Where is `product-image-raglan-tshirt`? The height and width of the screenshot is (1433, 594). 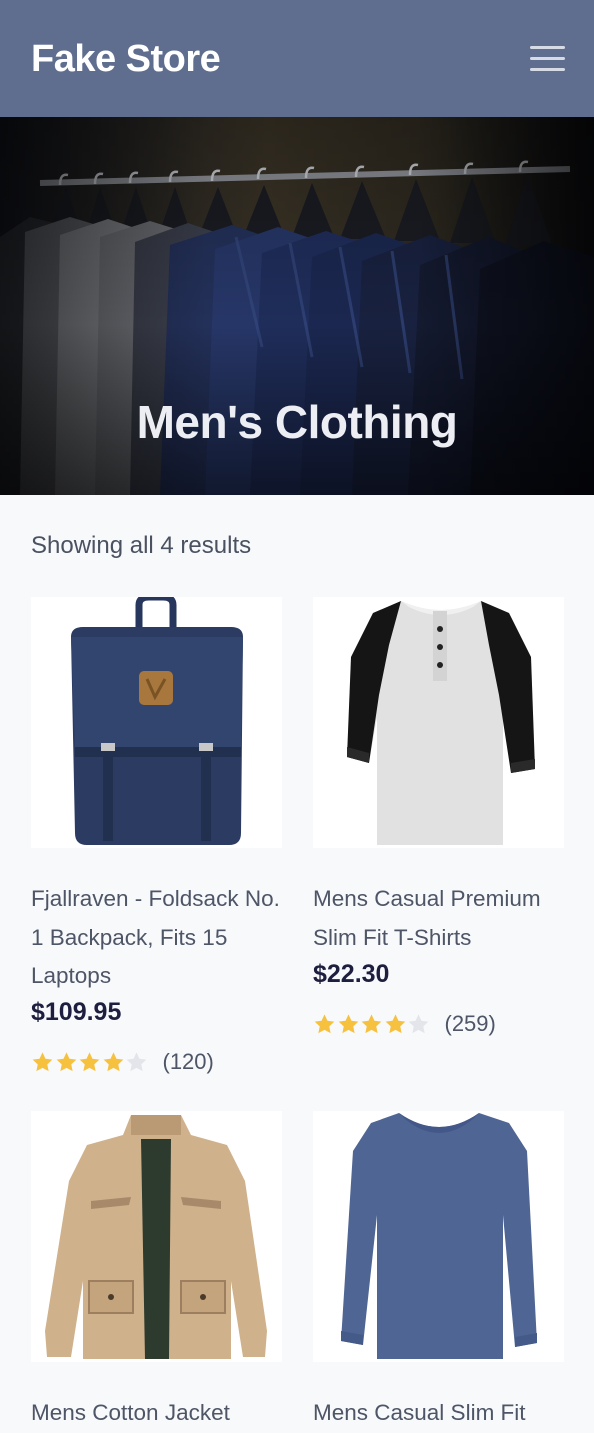
product-image-raglan-tshirt is located at coordinates (438, 722).